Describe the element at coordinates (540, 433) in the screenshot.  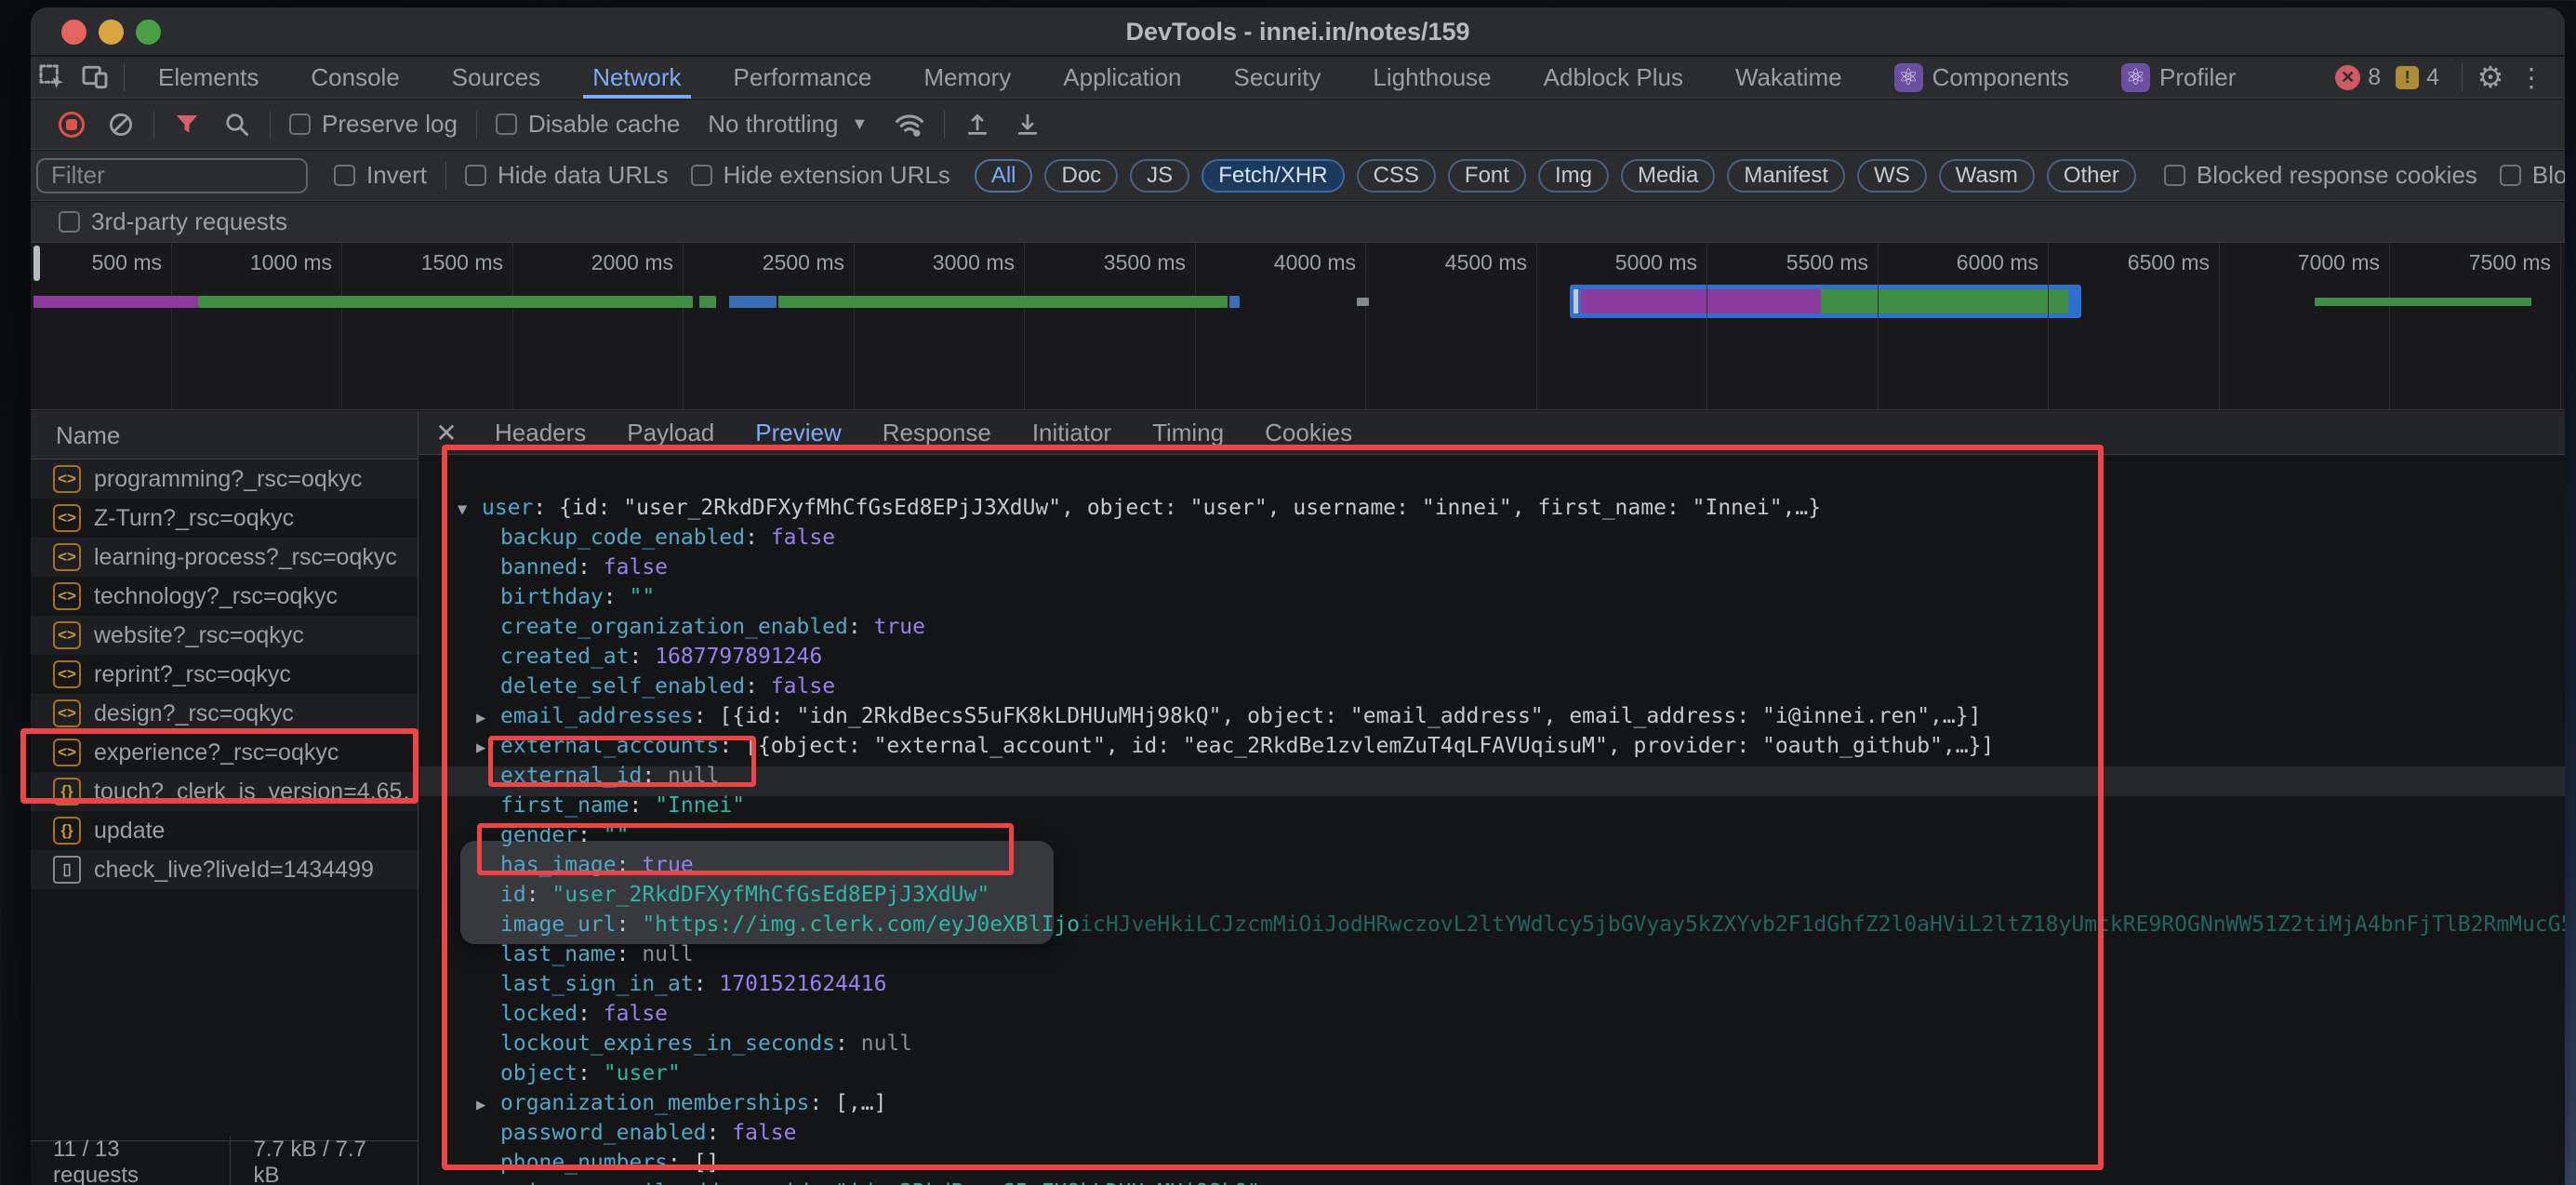
I see `details-tab-headers: Headers` at that location.